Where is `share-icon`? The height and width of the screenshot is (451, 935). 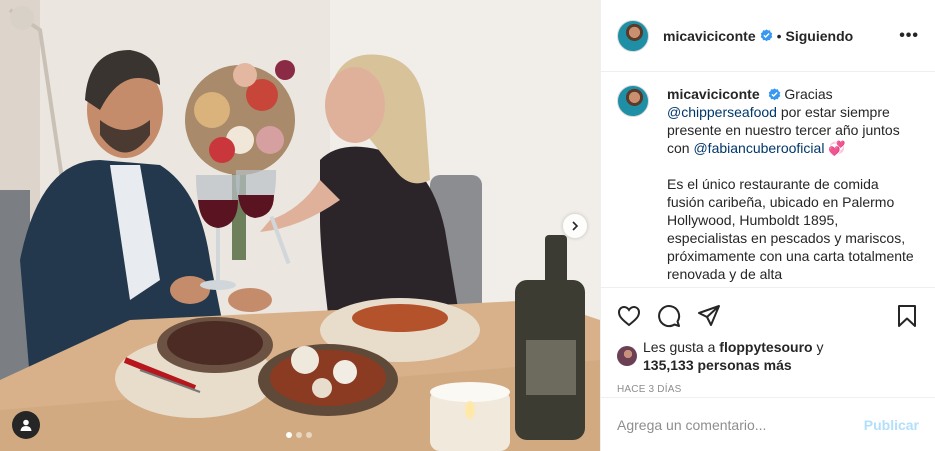
share-icon is located at coordinates (709, 315).